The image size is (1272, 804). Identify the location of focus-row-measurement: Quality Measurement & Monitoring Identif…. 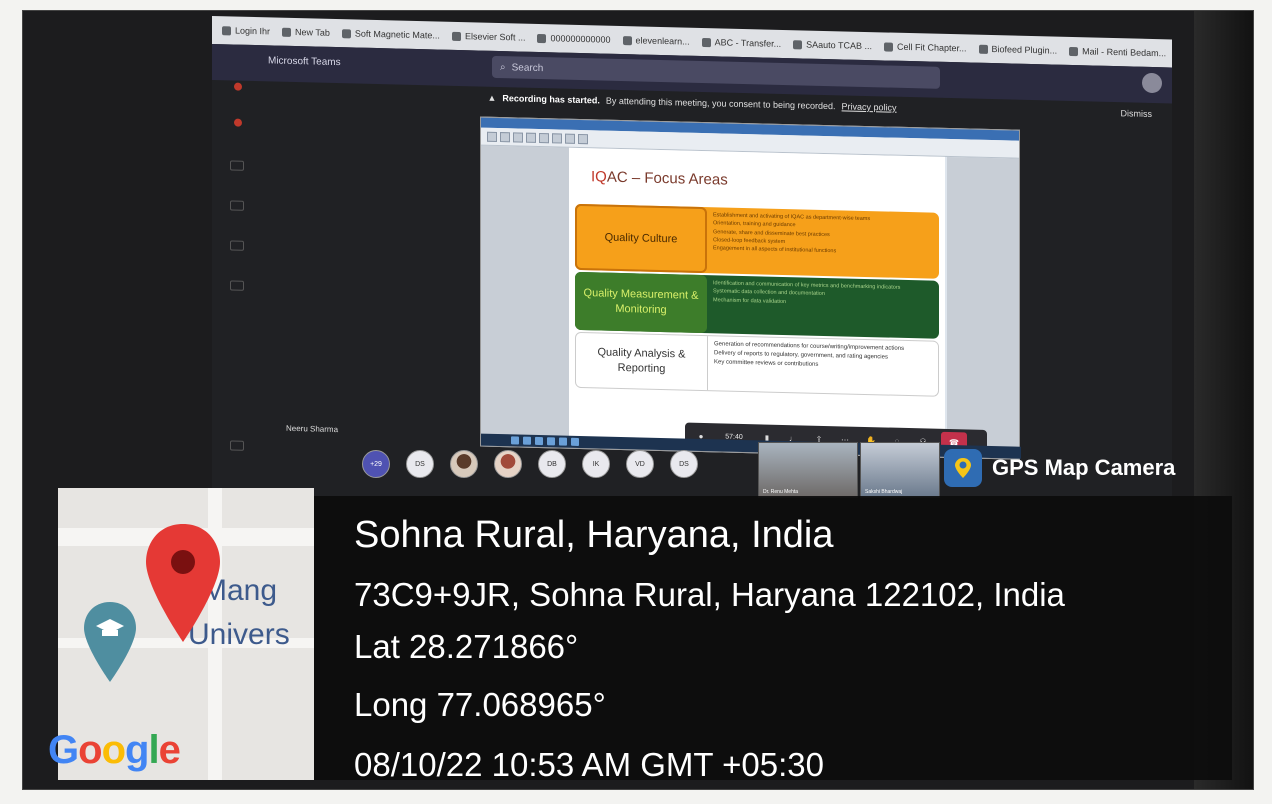
(757, 305).